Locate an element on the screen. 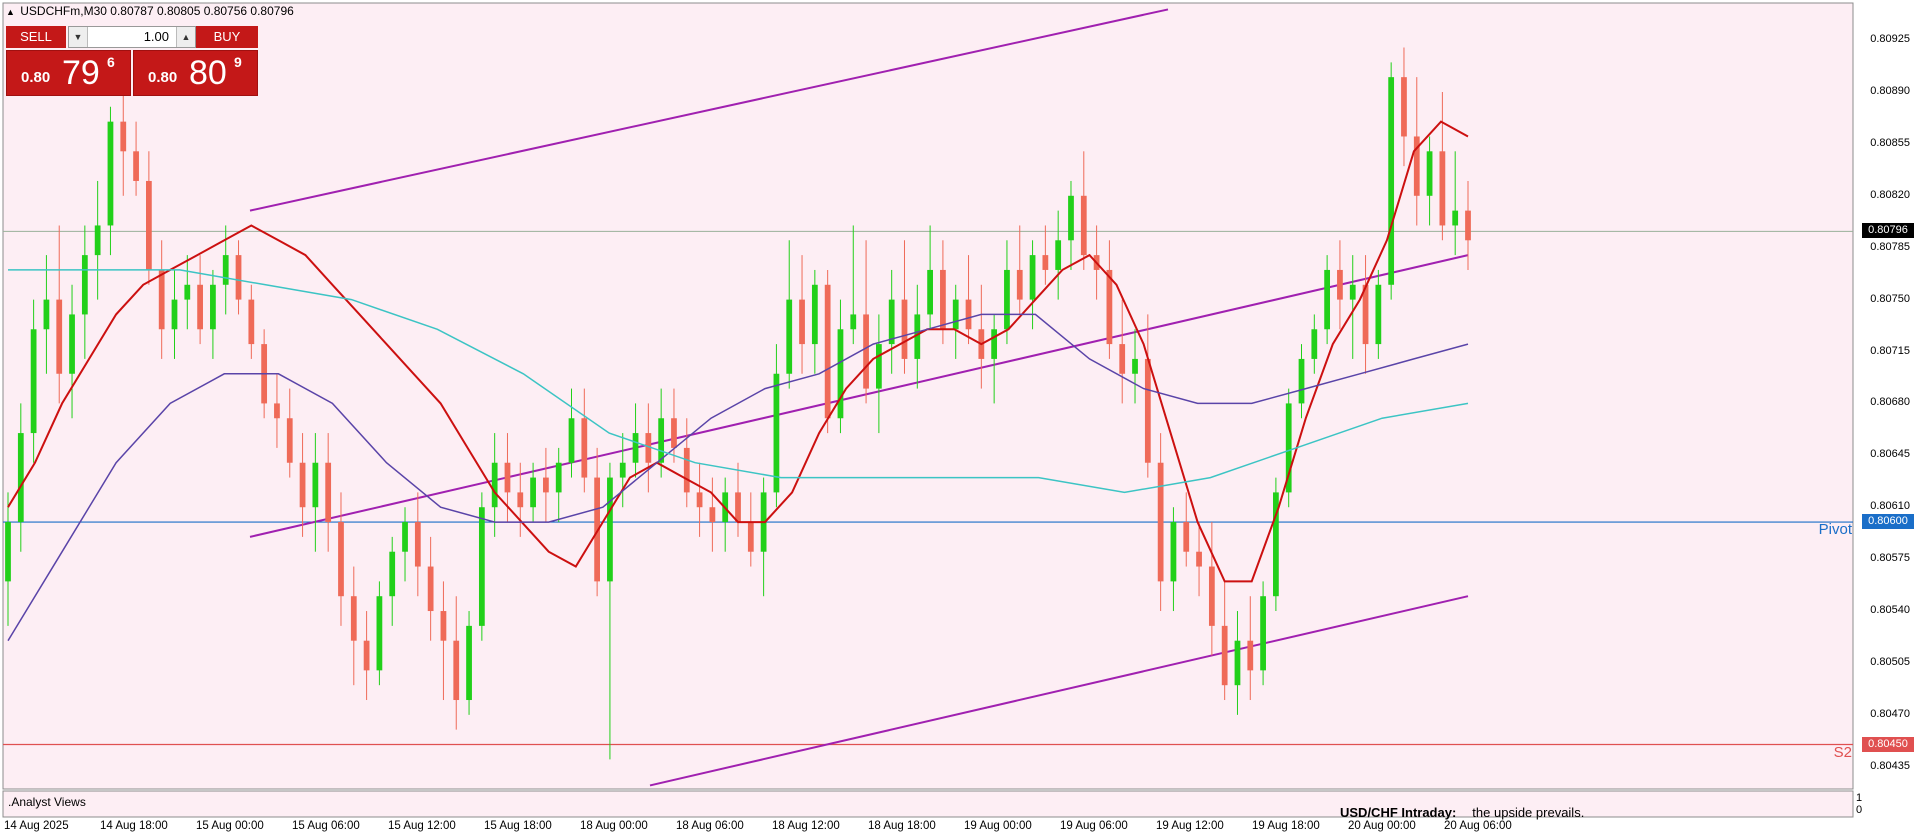 This screenshot has width=1916, height=840. time-tick-label: 19 Aug 00:00 is located at coordinates (998, 826).